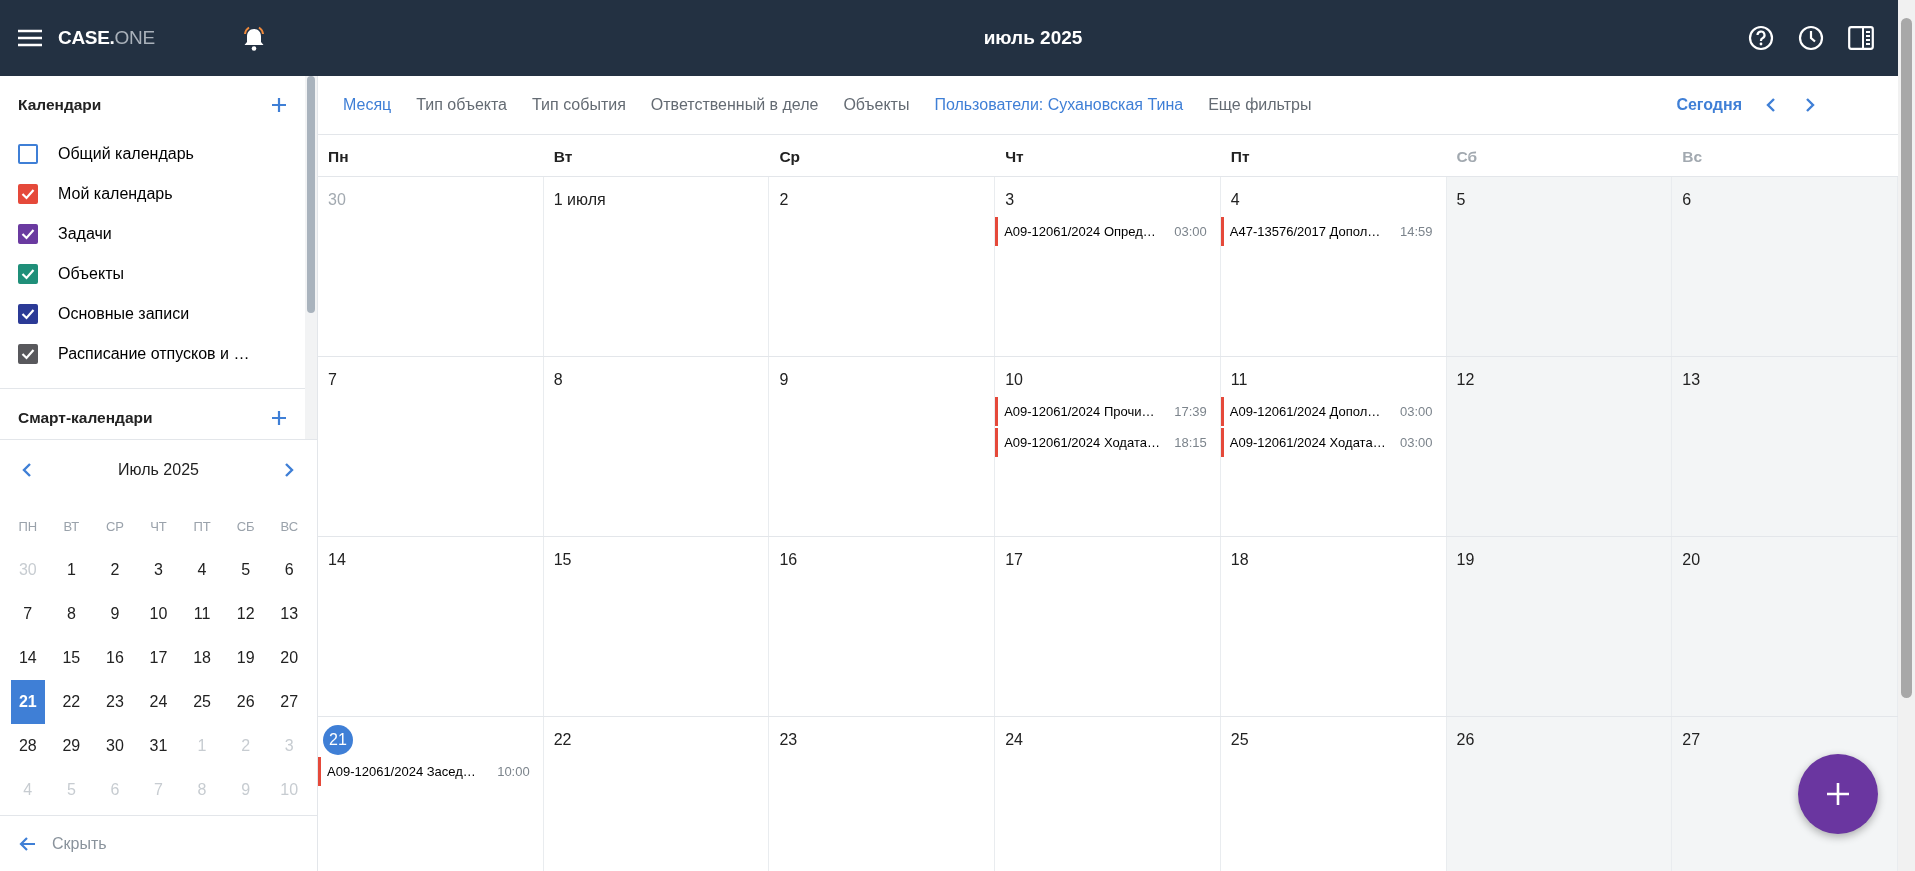 The height and width of the screenshot is (871, 1915). What do you see at coordinates (879, 105) in the screenshot?
I see `filter-link: Объекты` at bounding box center [879, 105].